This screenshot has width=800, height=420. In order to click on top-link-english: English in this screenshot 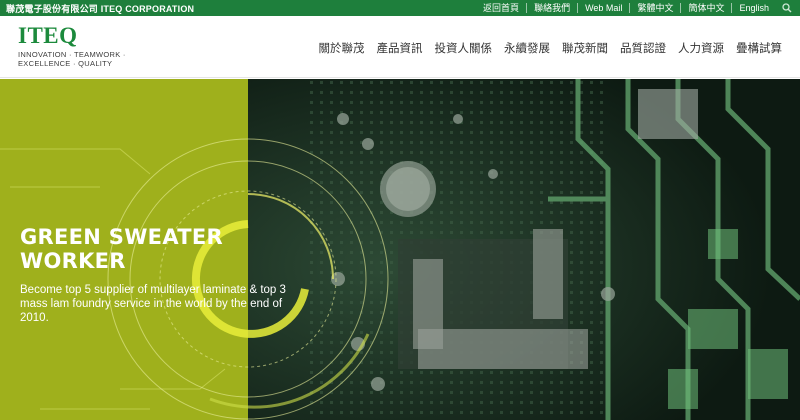, I will do `click(753, 8)`.